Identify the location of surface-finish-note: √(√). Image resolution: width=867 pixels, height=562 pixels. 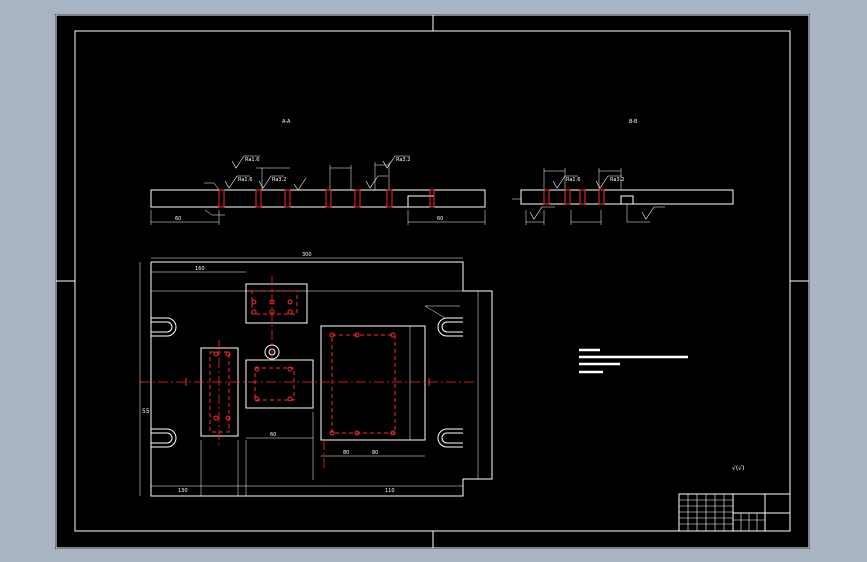
(738, 468).